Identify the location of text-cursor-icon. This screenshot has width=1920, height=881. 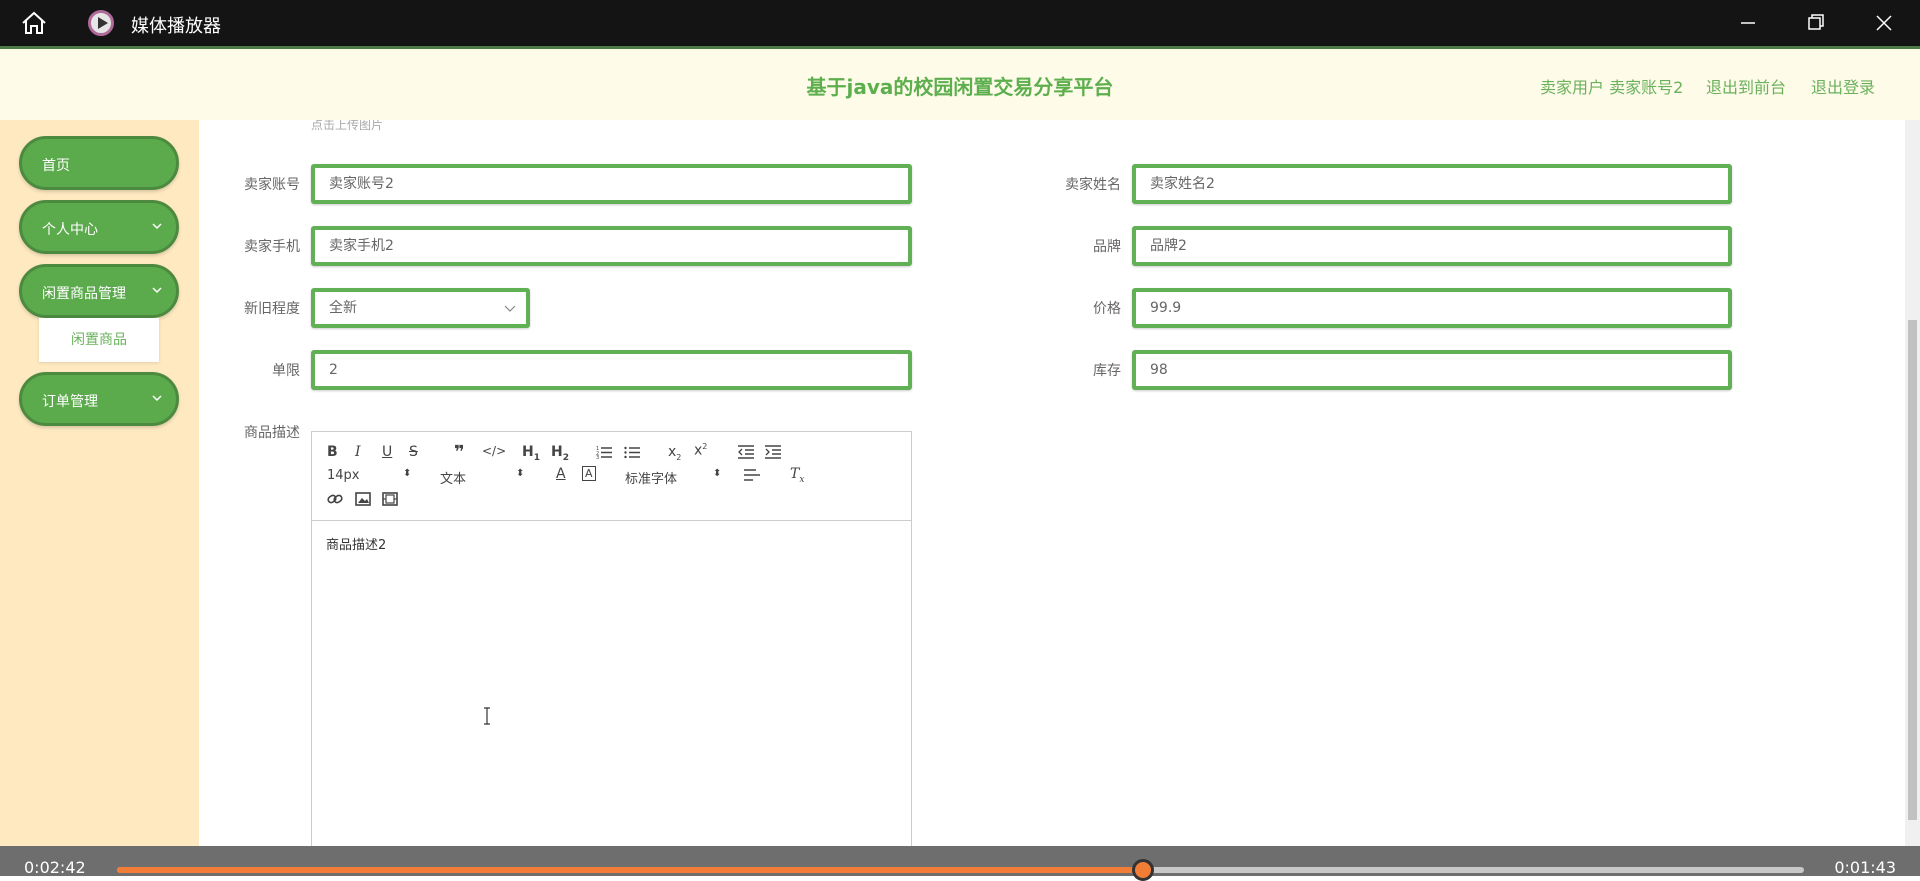
(487, 716).